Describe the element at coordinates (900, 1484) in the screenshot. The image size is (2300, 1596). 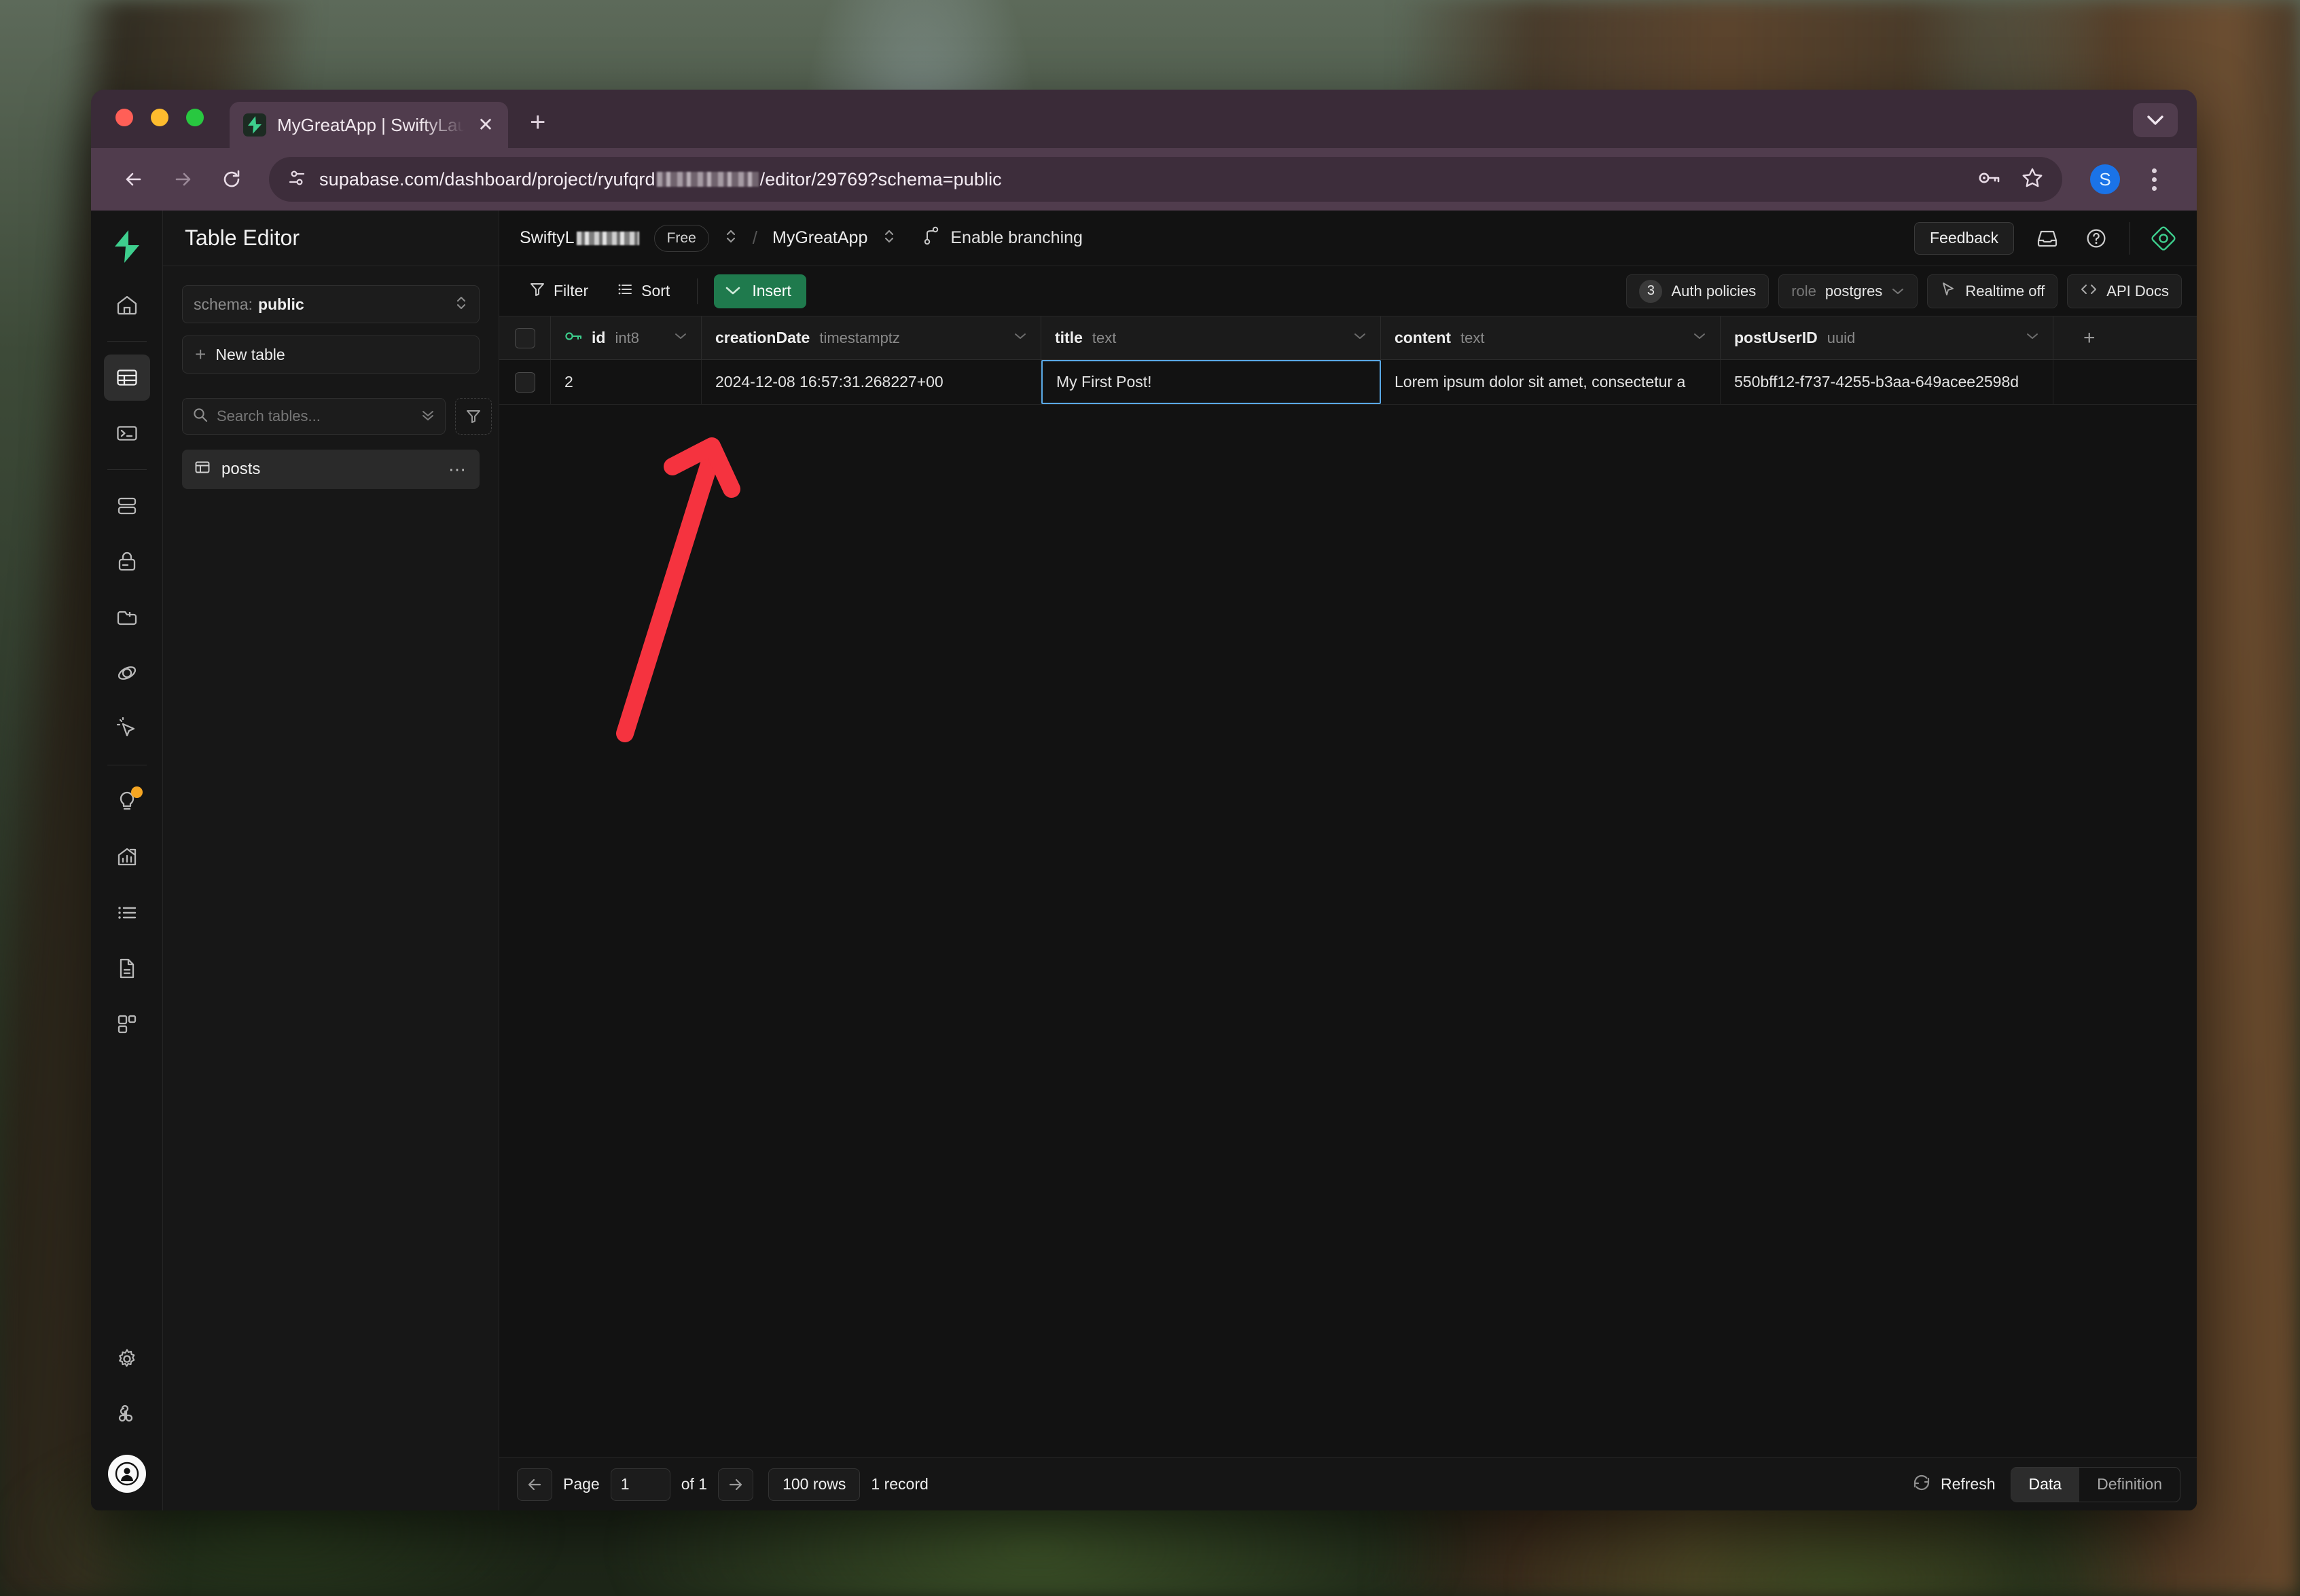
I see `record-count: 1 record` at that location.